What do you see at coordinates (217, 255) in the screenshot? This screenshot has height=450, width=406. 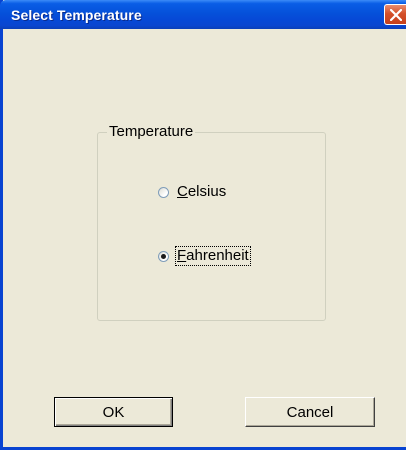 I see `radio-fahrenheit-label-rest: ahrenheit` at bounding box center [217, 255].